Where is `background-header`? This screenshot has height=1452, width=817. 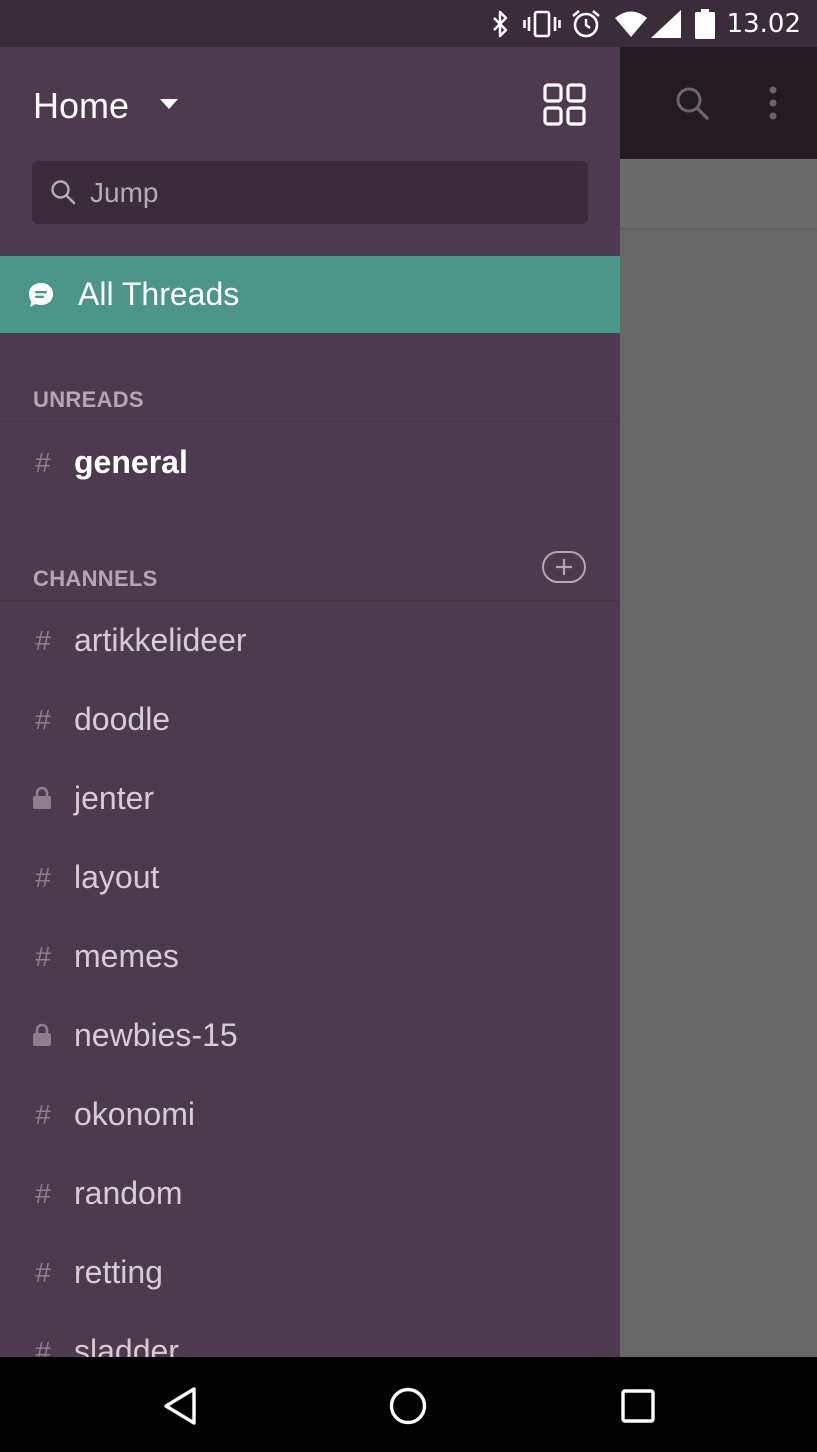 background-header is located at coordinates (718, 194).